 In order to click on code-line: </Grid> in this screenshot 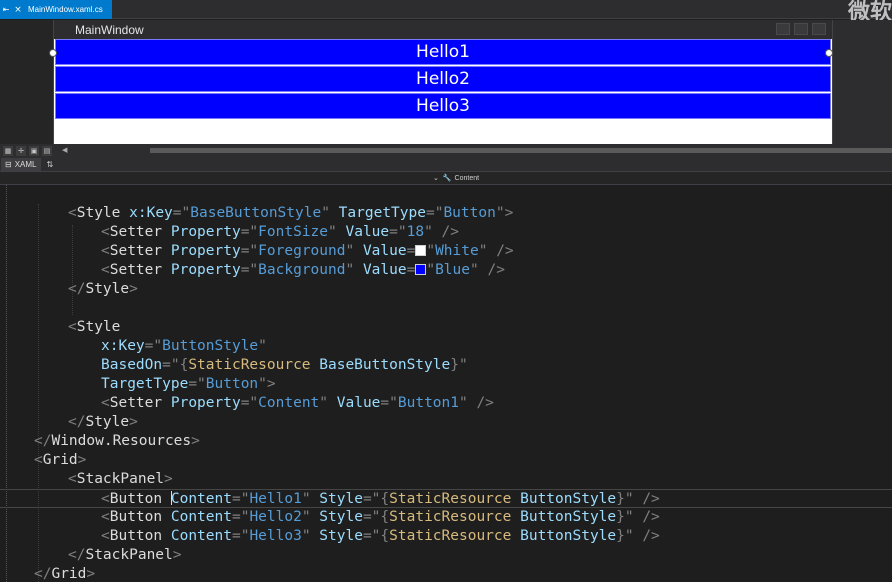, I will do `click(446, 573)`.